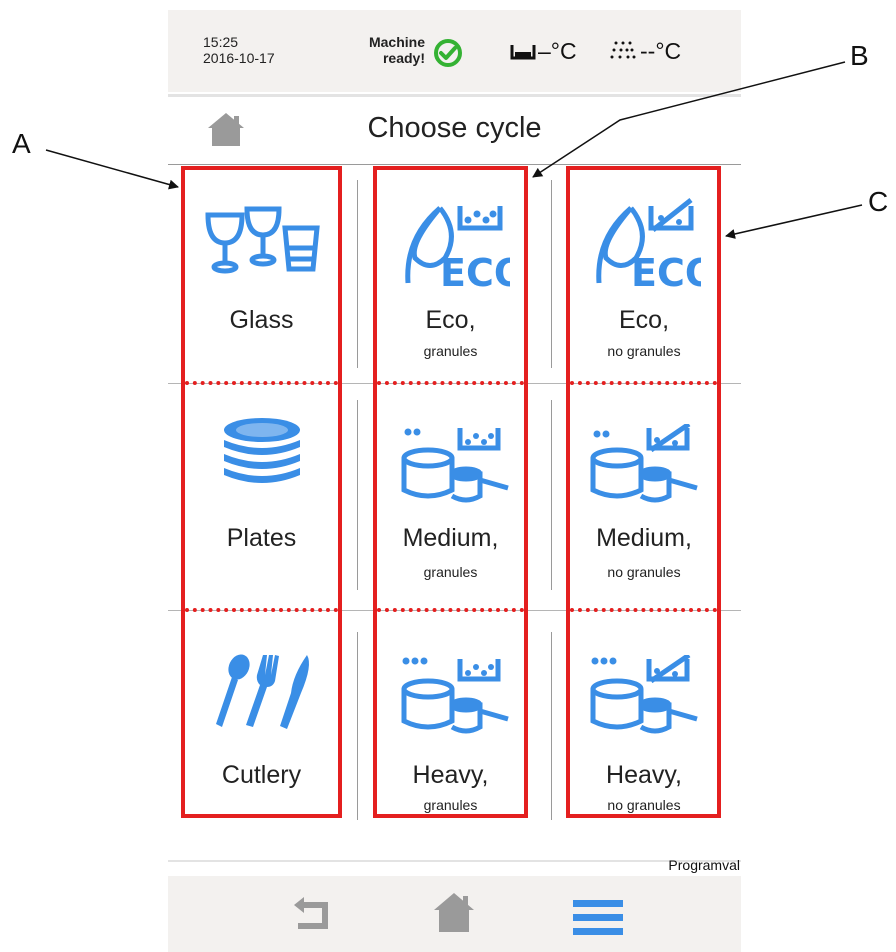 The width and height of the screenshot is (896, 952). I want to click on callout-arrow-b, so click(689, 119).